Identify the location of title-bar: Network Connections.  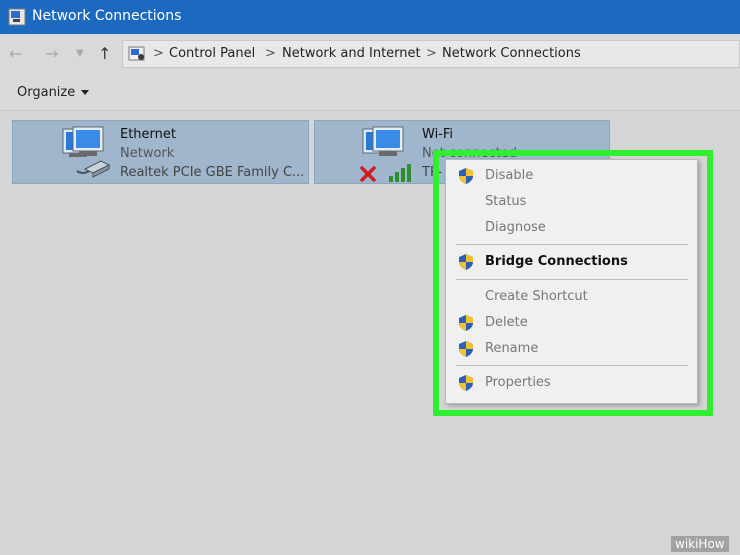
(370, 17).